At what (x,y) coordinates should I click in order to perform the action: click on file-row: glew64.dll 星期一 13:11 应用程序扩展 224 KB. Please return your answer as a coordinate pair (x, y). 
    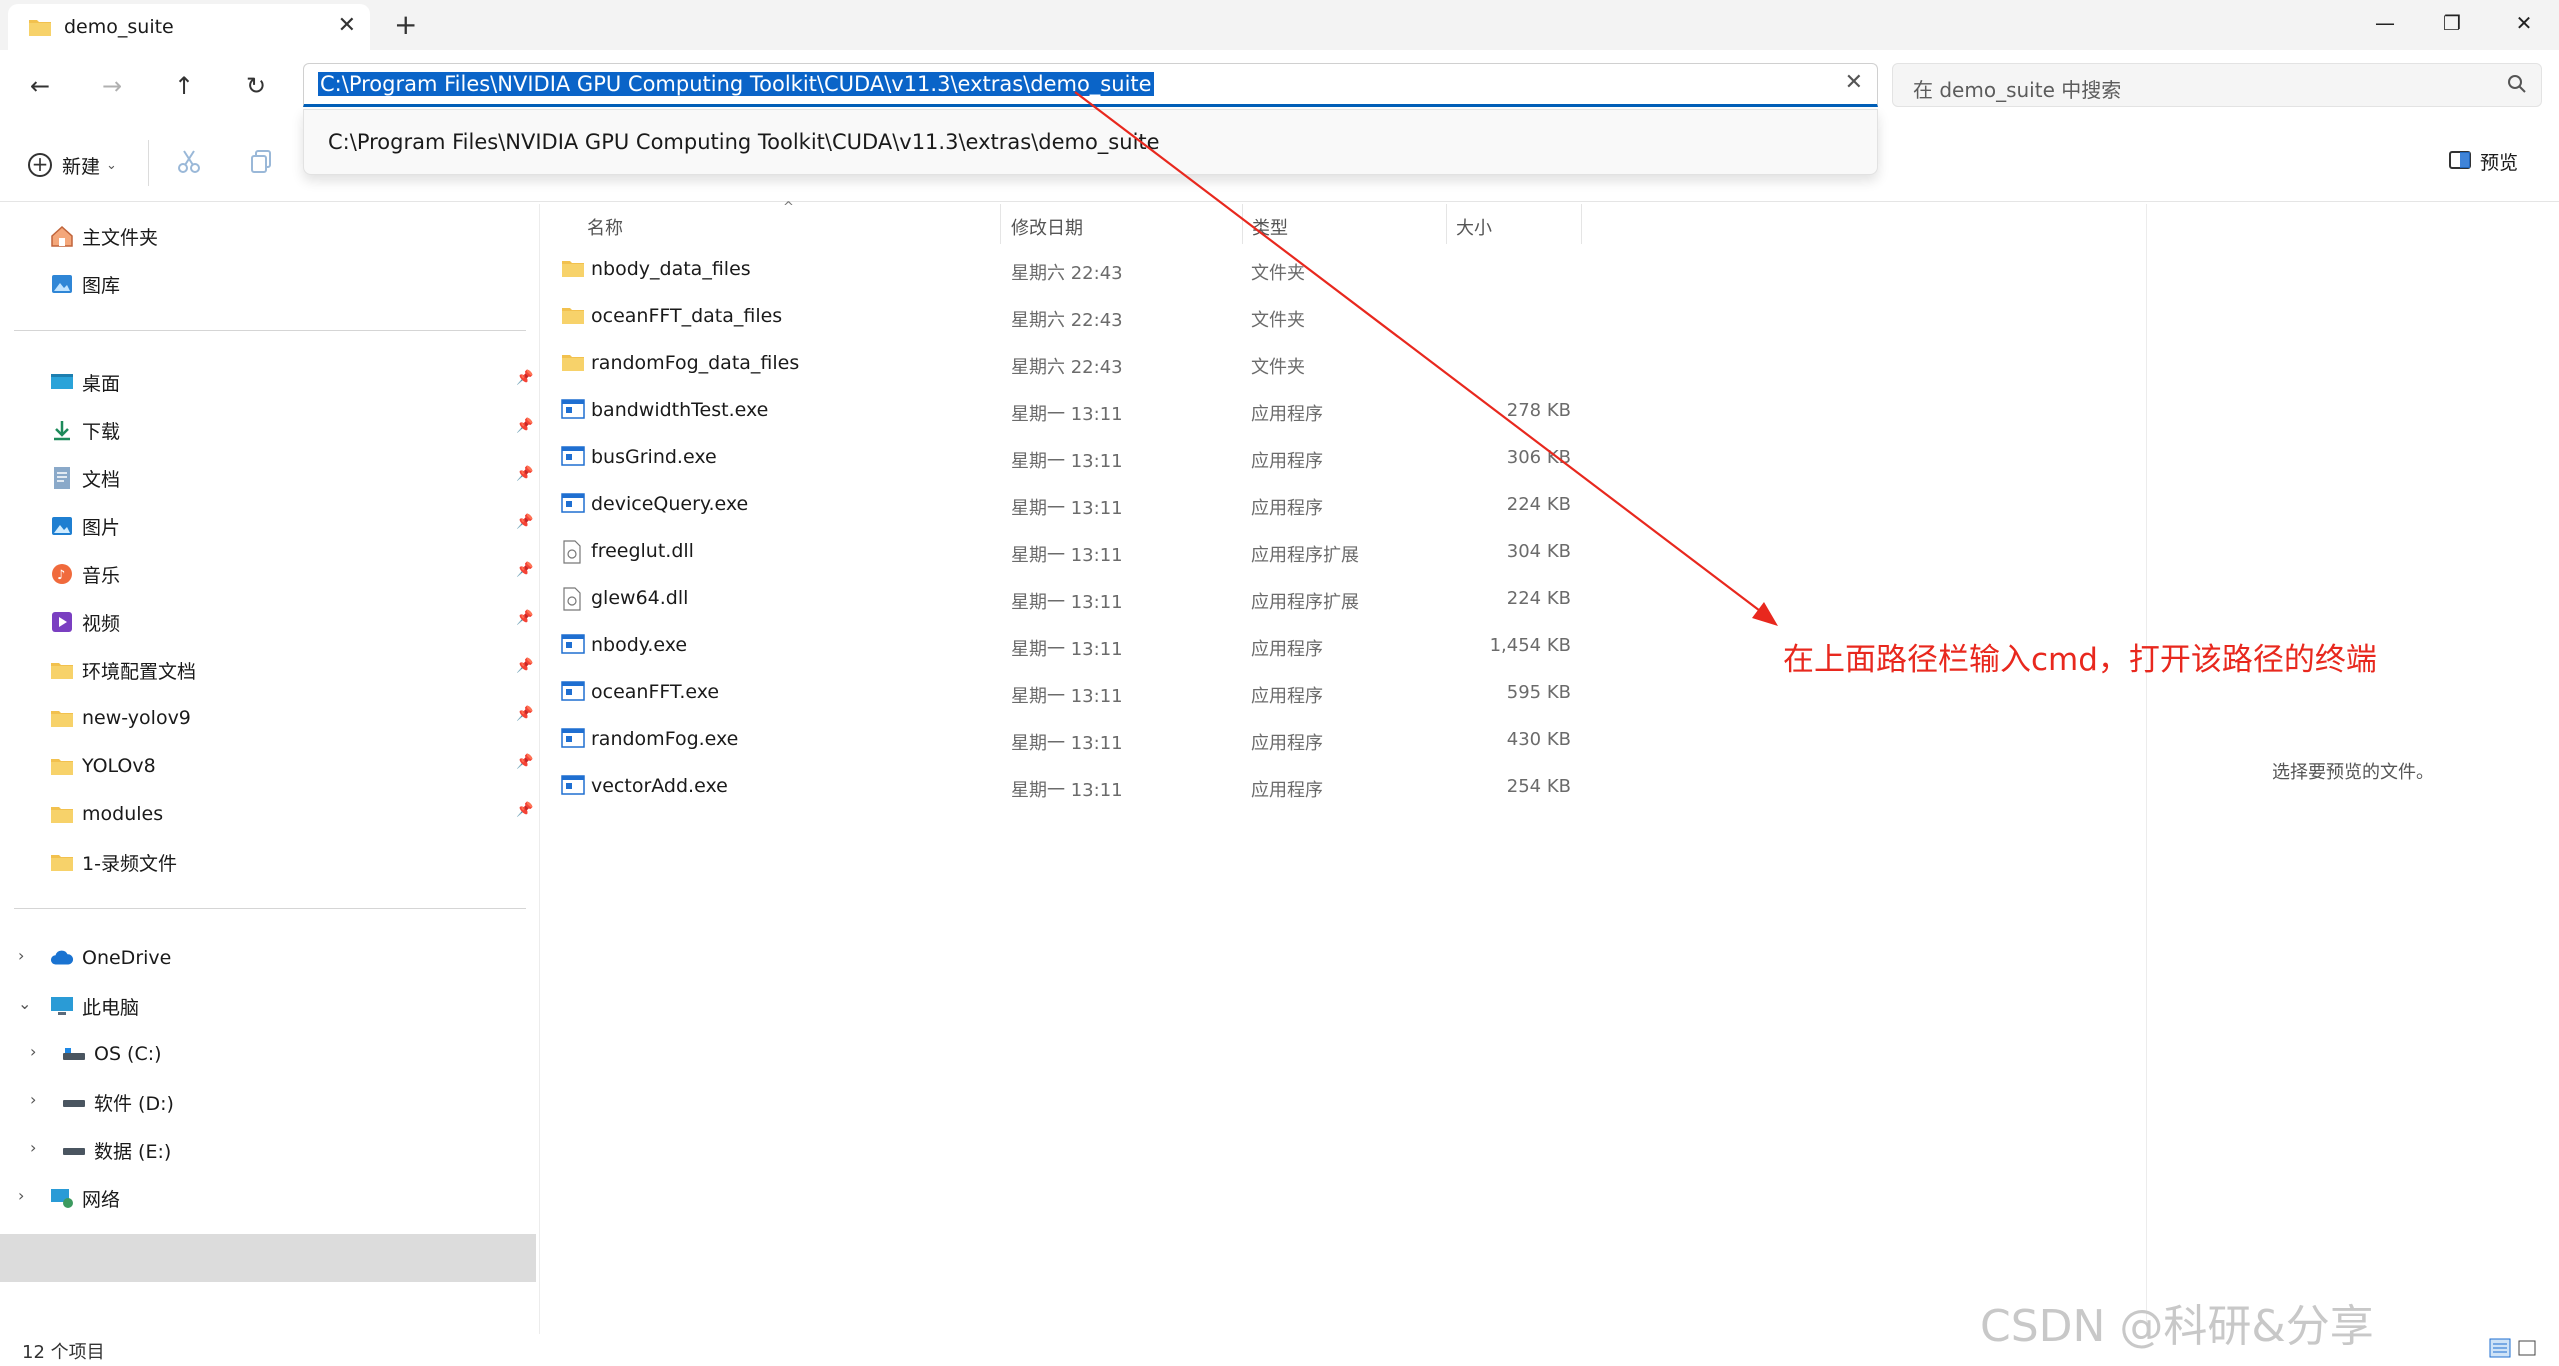
    Looking at the image, I should click on (1341, 598).